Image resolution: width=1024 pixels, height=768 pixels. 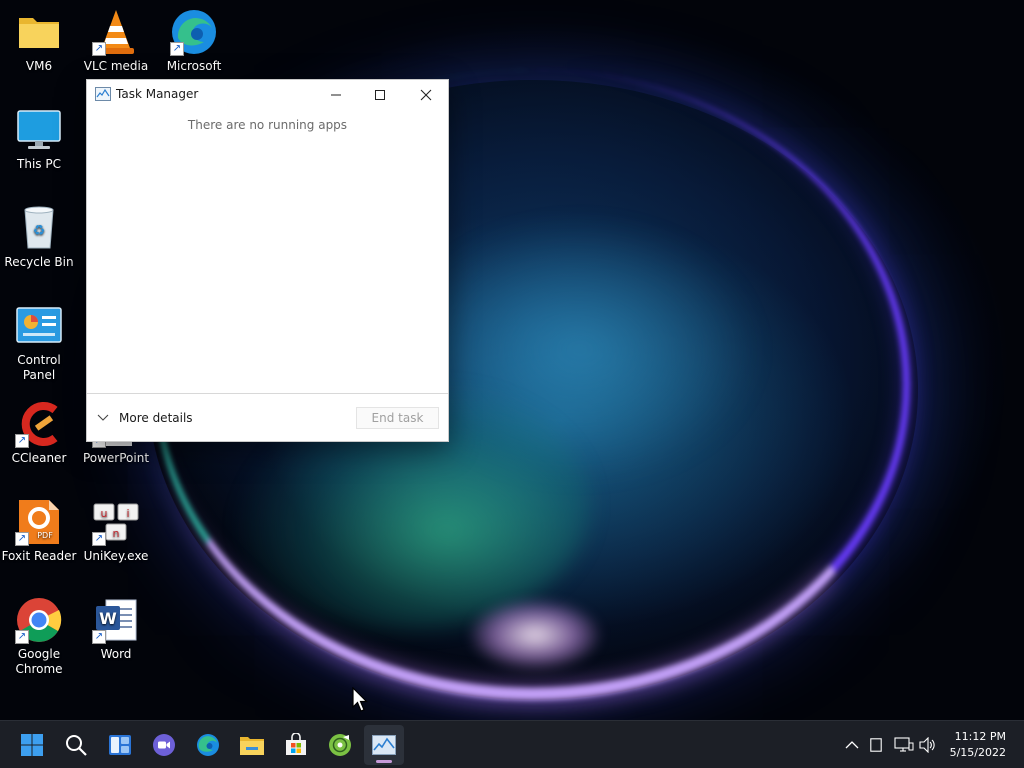 I want to click on desktop-icon-label: This PC, so click(x=39, y=164).